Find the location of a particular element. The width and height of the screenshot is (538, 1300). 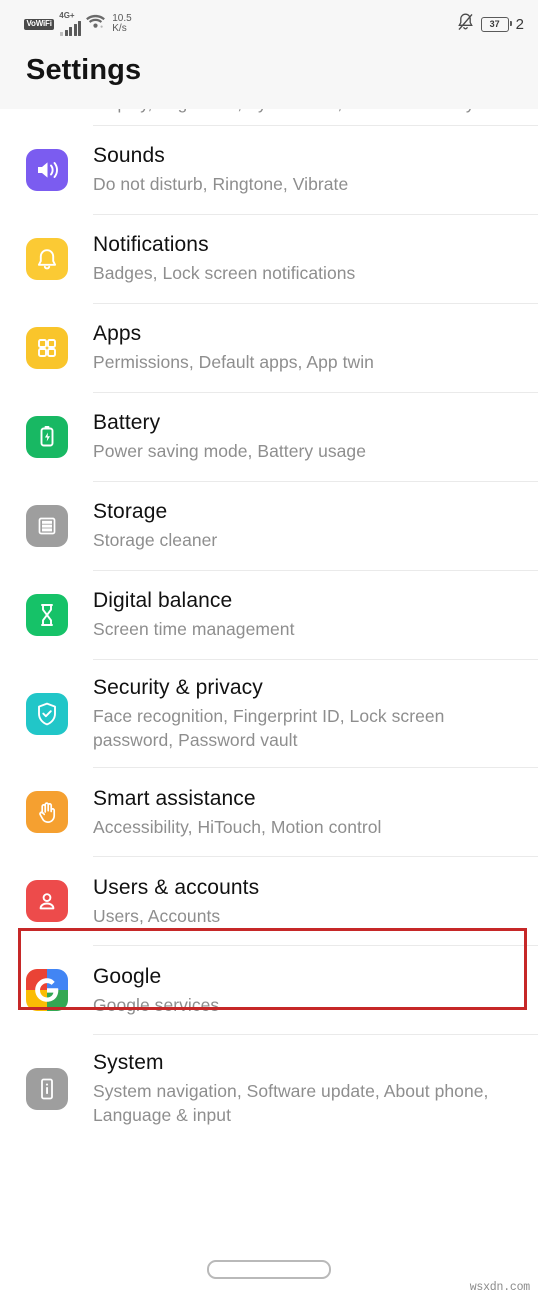

row-title: System is located at coordinates (128, 1063).